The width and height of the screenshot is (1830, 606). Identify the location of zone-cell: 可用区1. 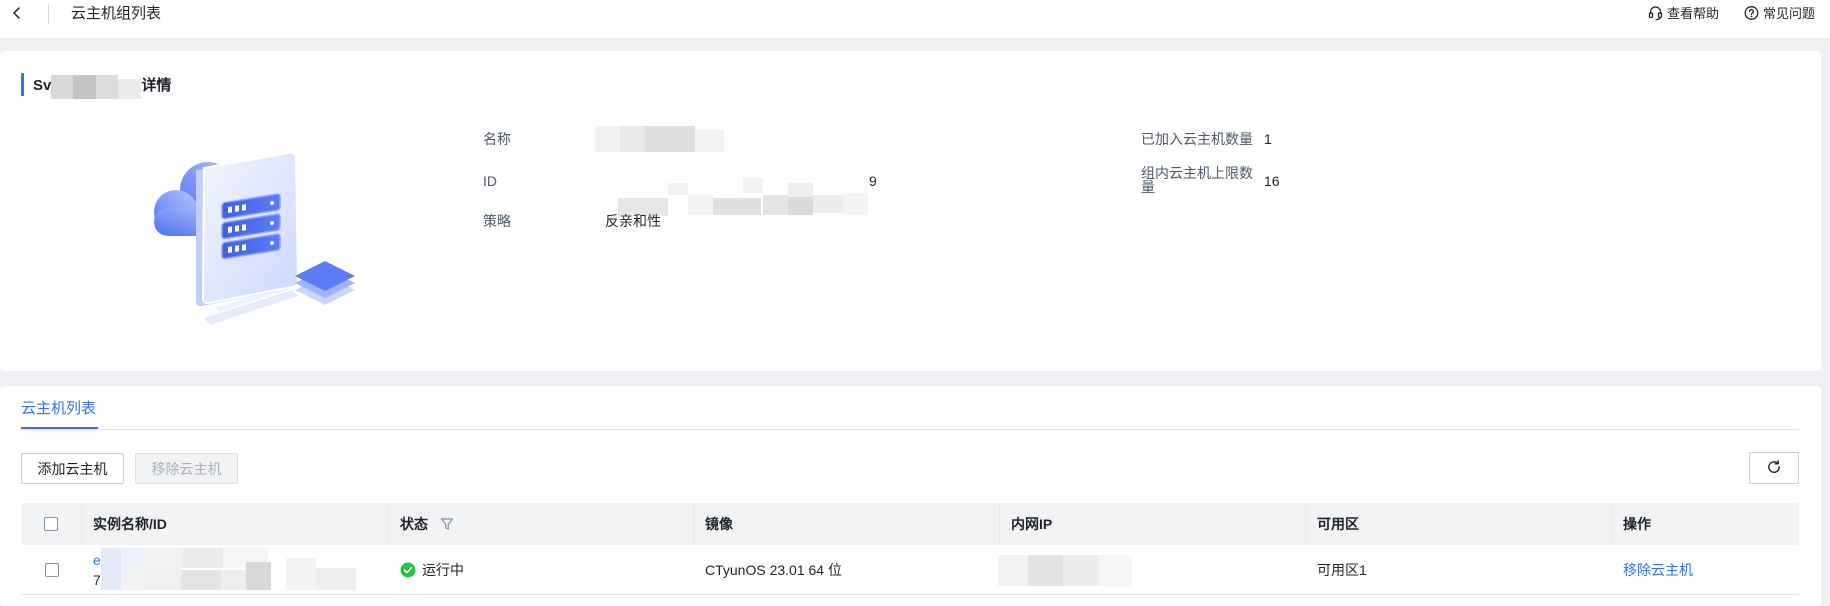
(1342, 569).